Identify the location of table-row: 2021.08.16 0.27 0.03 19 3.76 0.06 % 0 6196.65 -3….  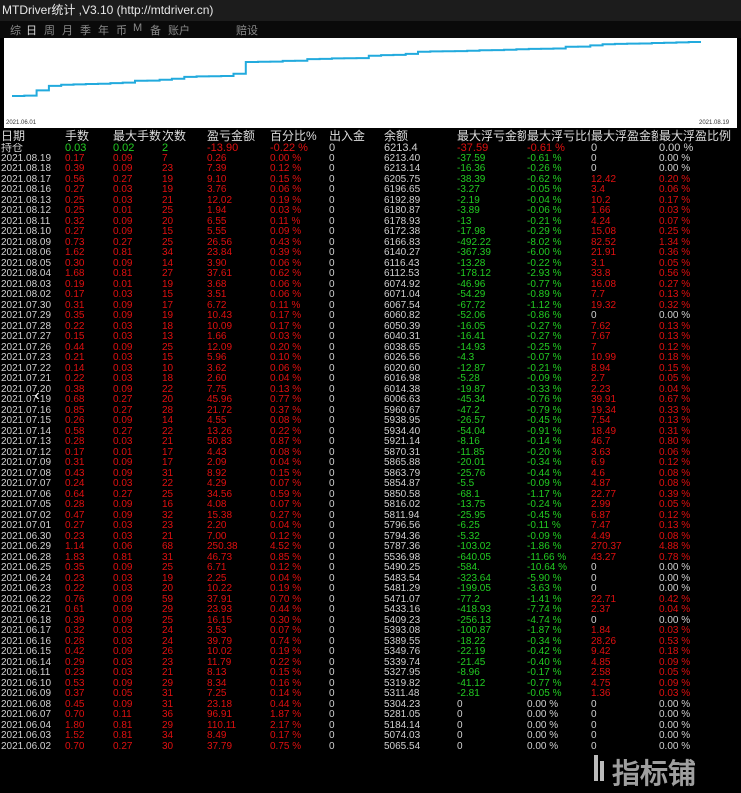
(368, 190).